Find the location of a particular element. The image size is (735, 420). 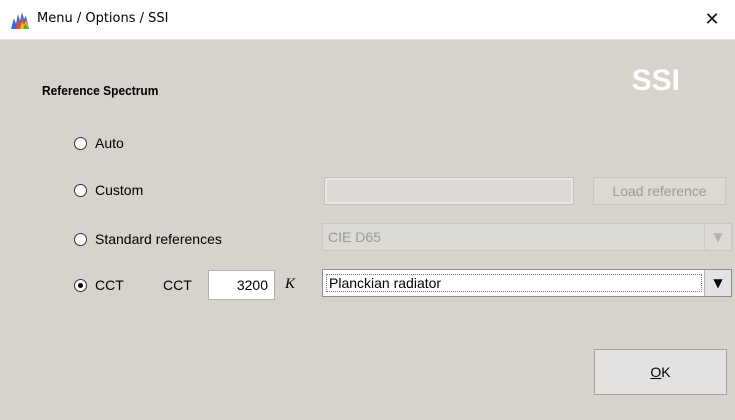

radio-custom: Custom is located at coordinates (108, 190).